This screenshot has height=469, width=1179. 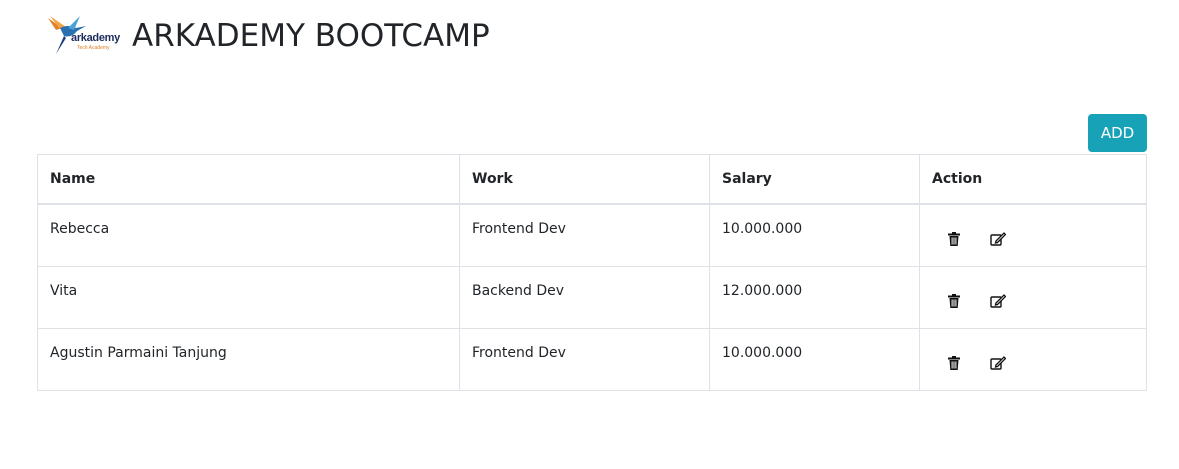 I want to click on table-row: Vita Backend Dev 12.000.000, so click(x=592, y=297).